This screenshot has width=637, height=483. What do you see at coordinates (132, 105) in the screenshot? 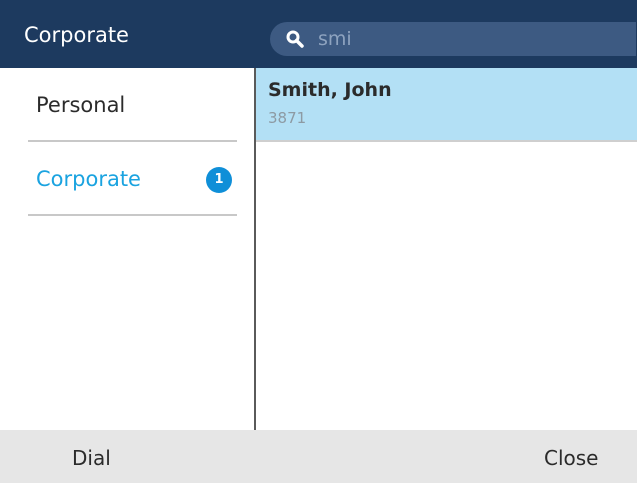
I see `sidebar-item-personal: Personal` at bounding box center [132, 105].